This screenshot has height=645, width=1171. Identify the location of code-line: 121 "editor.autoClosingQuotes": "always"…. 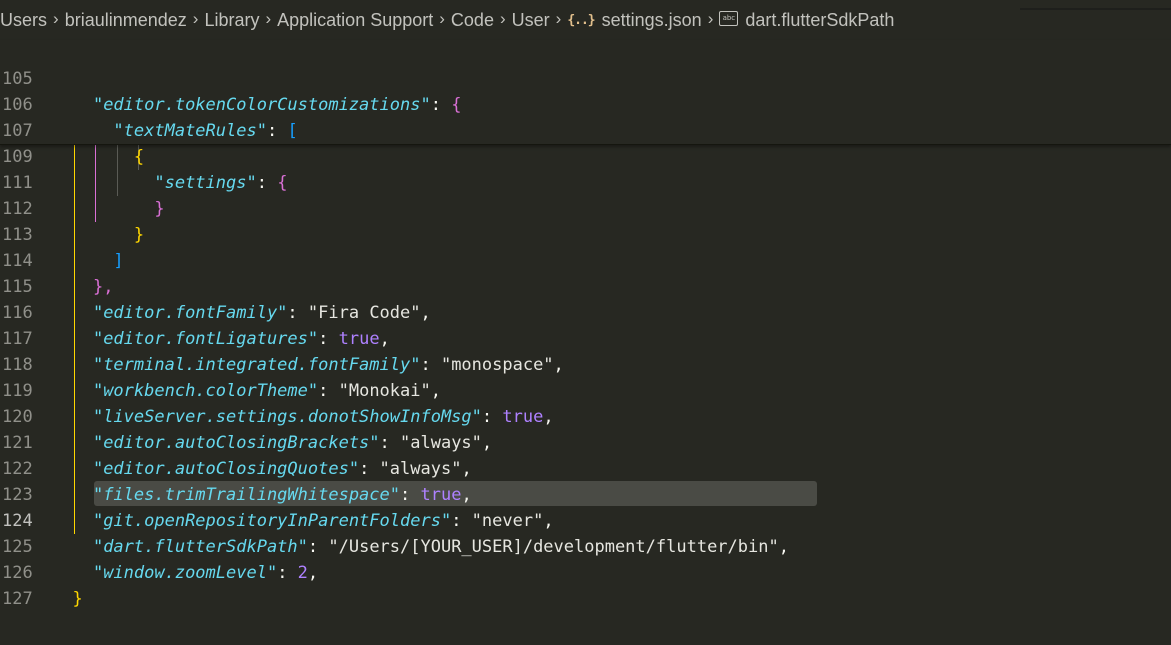
(585, 441).